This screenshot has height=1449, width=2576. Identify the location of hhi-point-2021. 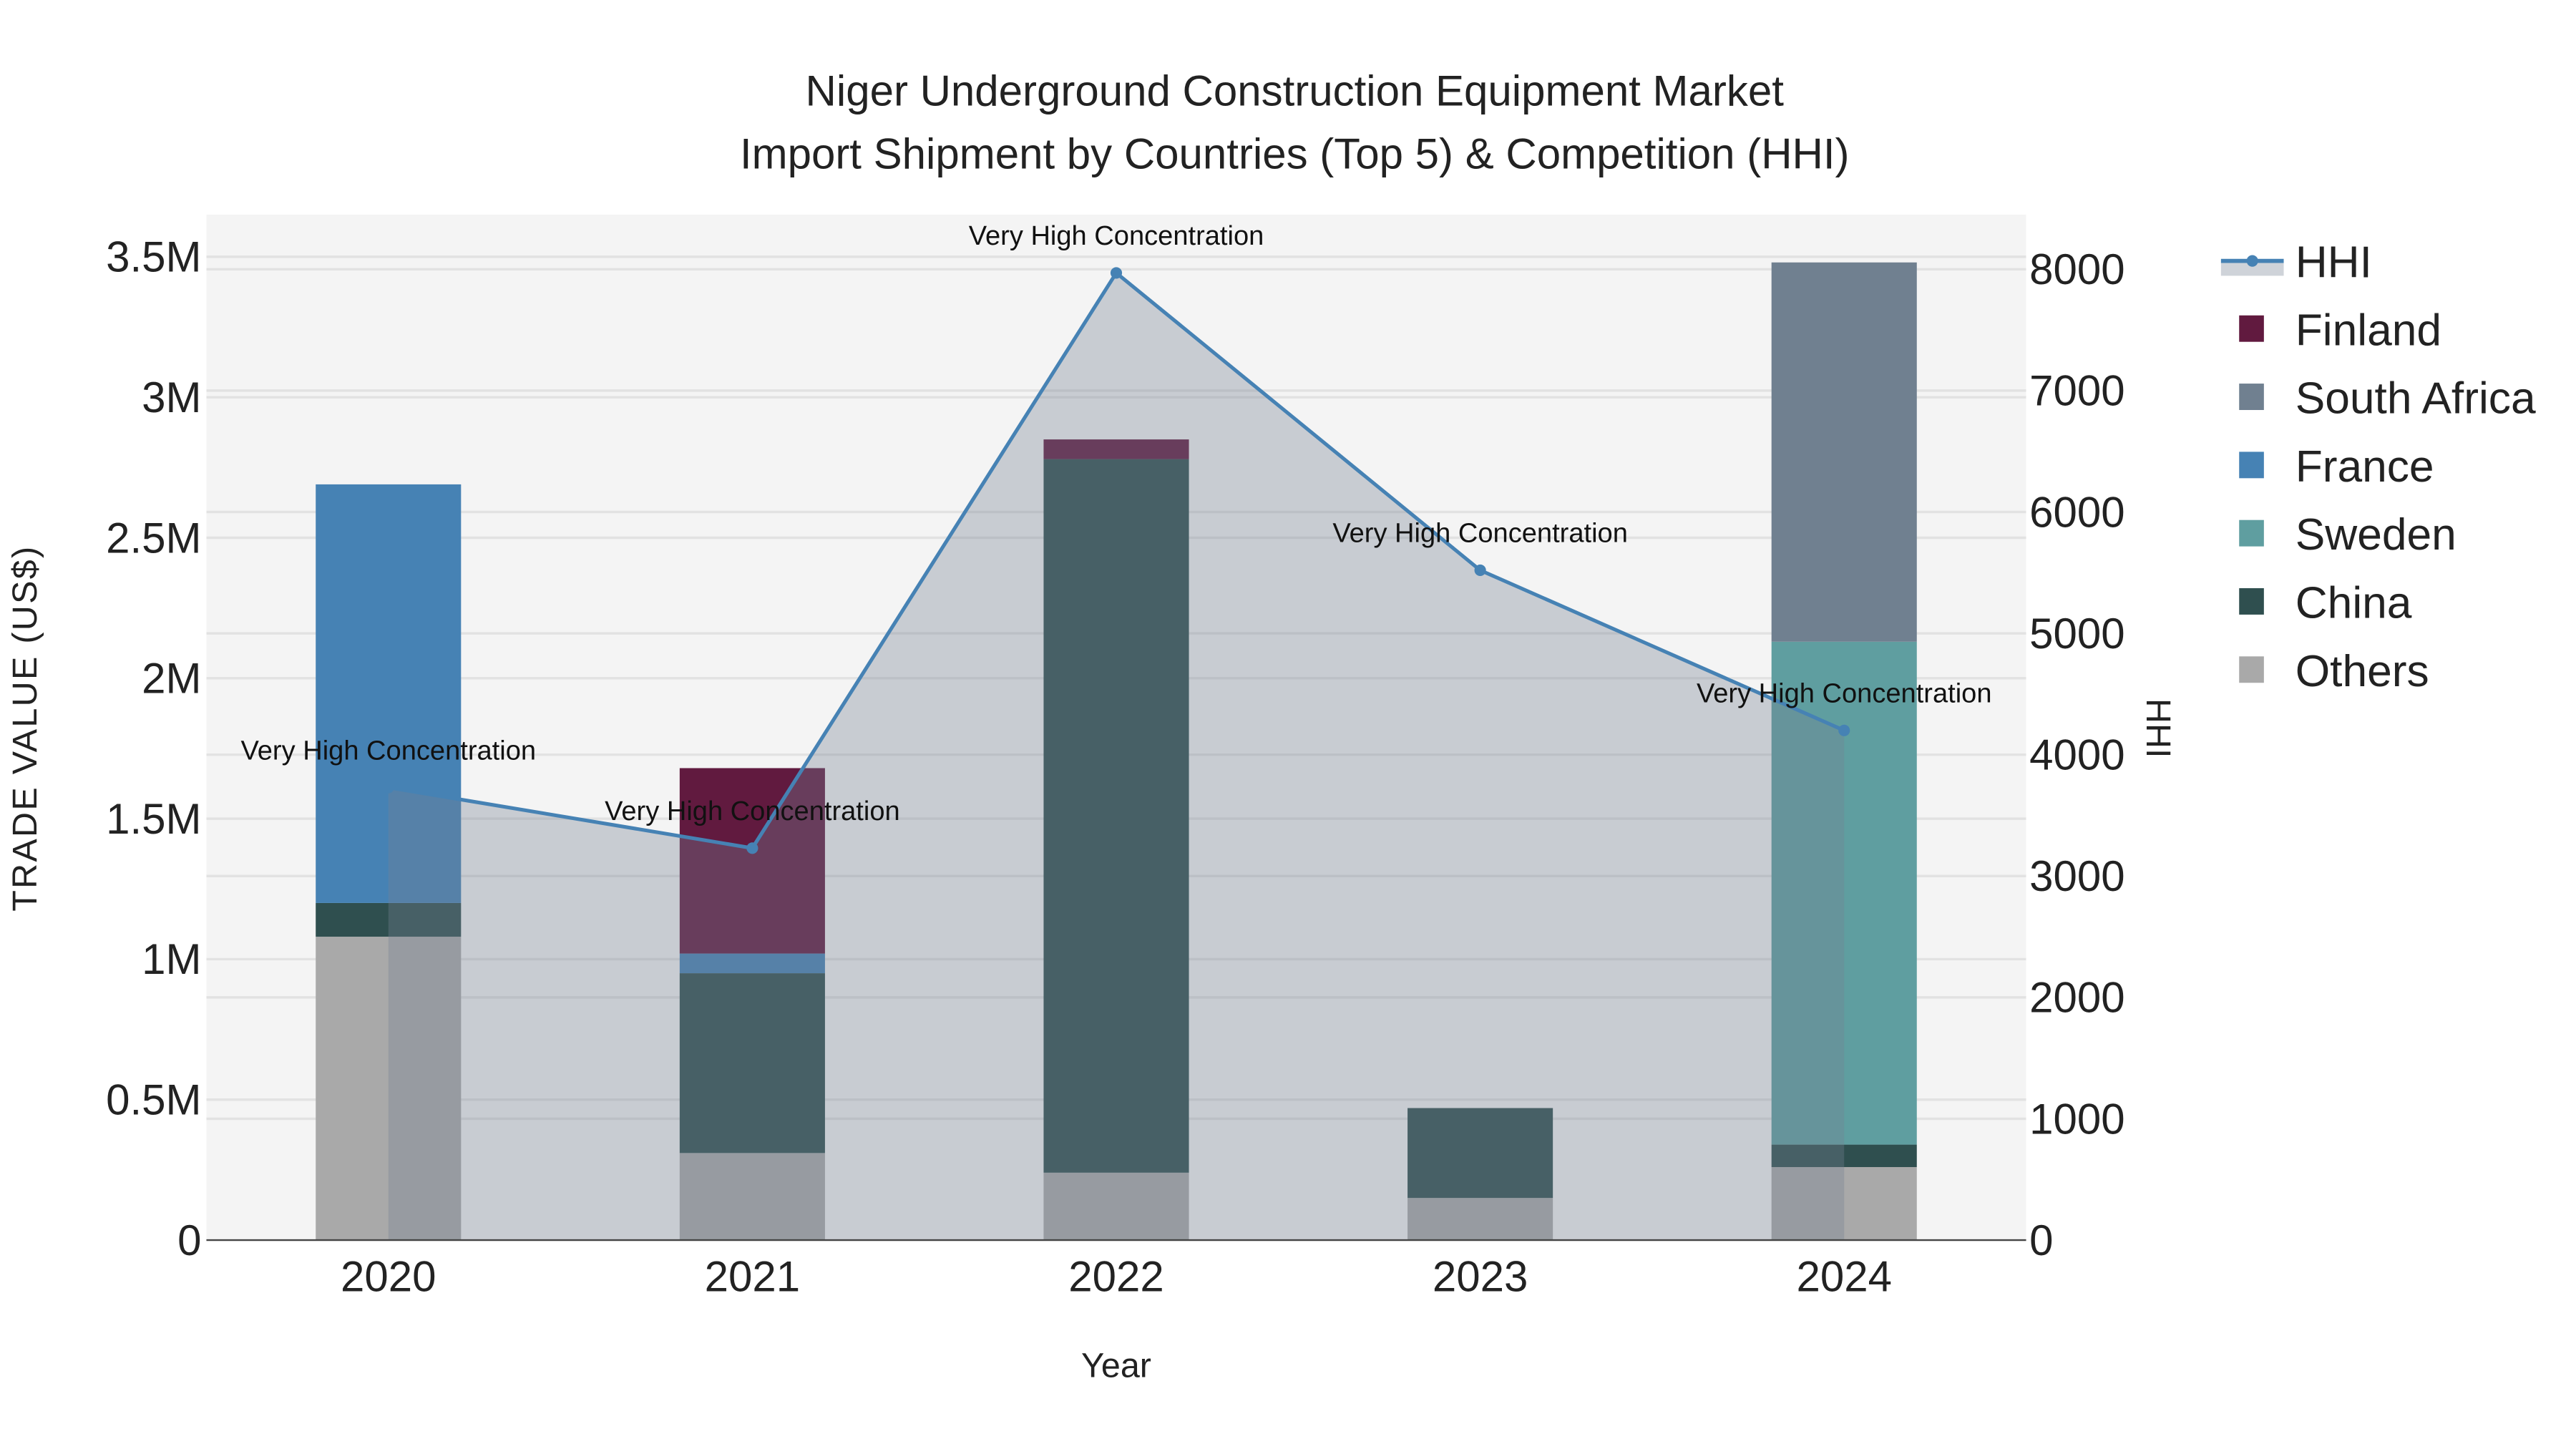
(752, 848).